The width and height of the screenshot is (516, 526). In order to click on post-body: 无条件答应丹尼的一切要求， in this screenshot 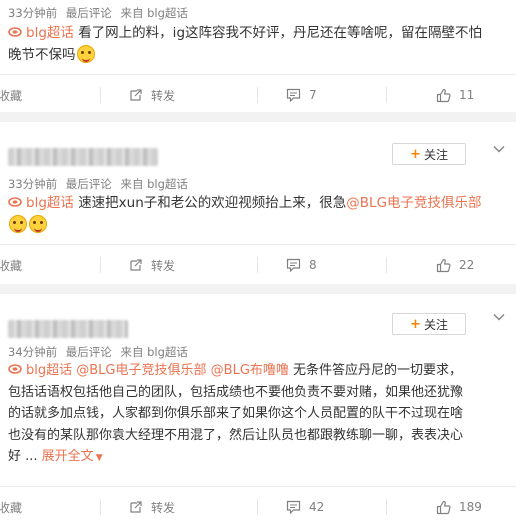, I will do `click(378, 370)`.